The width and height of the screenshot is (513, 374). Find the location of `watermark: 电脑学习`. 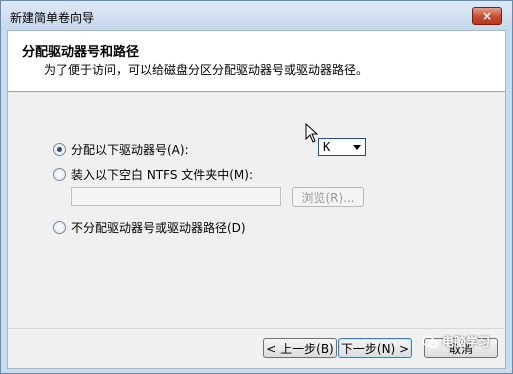

watermark: 电脑学习 is located at coordinates (456, 341).